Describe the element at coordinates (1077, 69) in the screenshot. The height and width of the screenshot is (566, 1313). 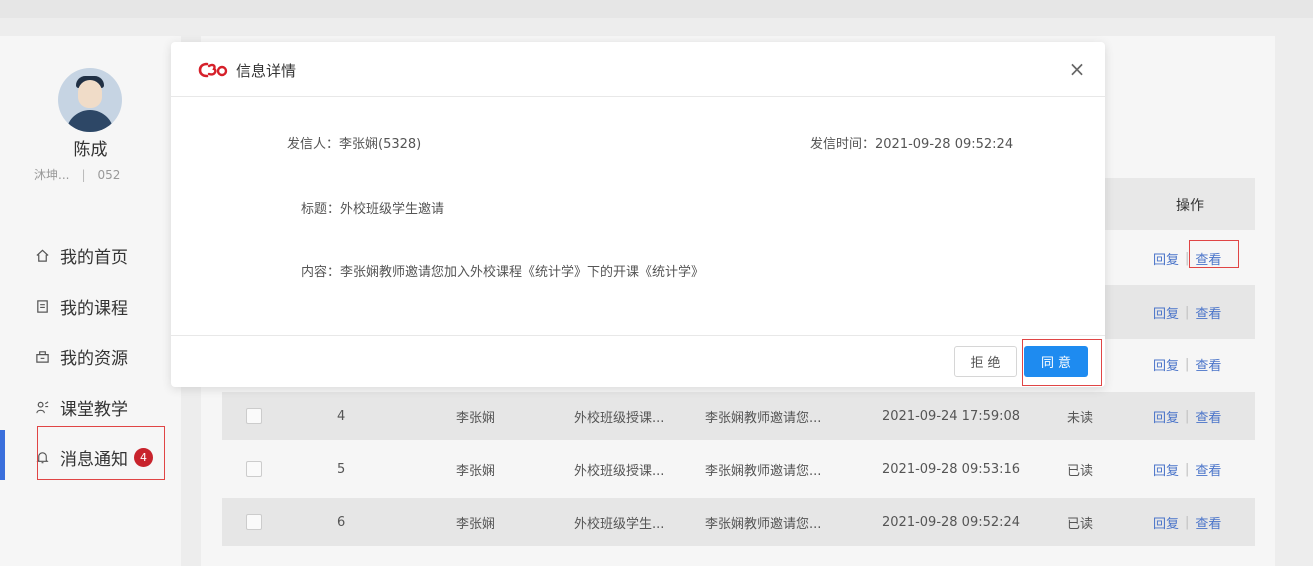
I see `close-icon: ×` at that location.